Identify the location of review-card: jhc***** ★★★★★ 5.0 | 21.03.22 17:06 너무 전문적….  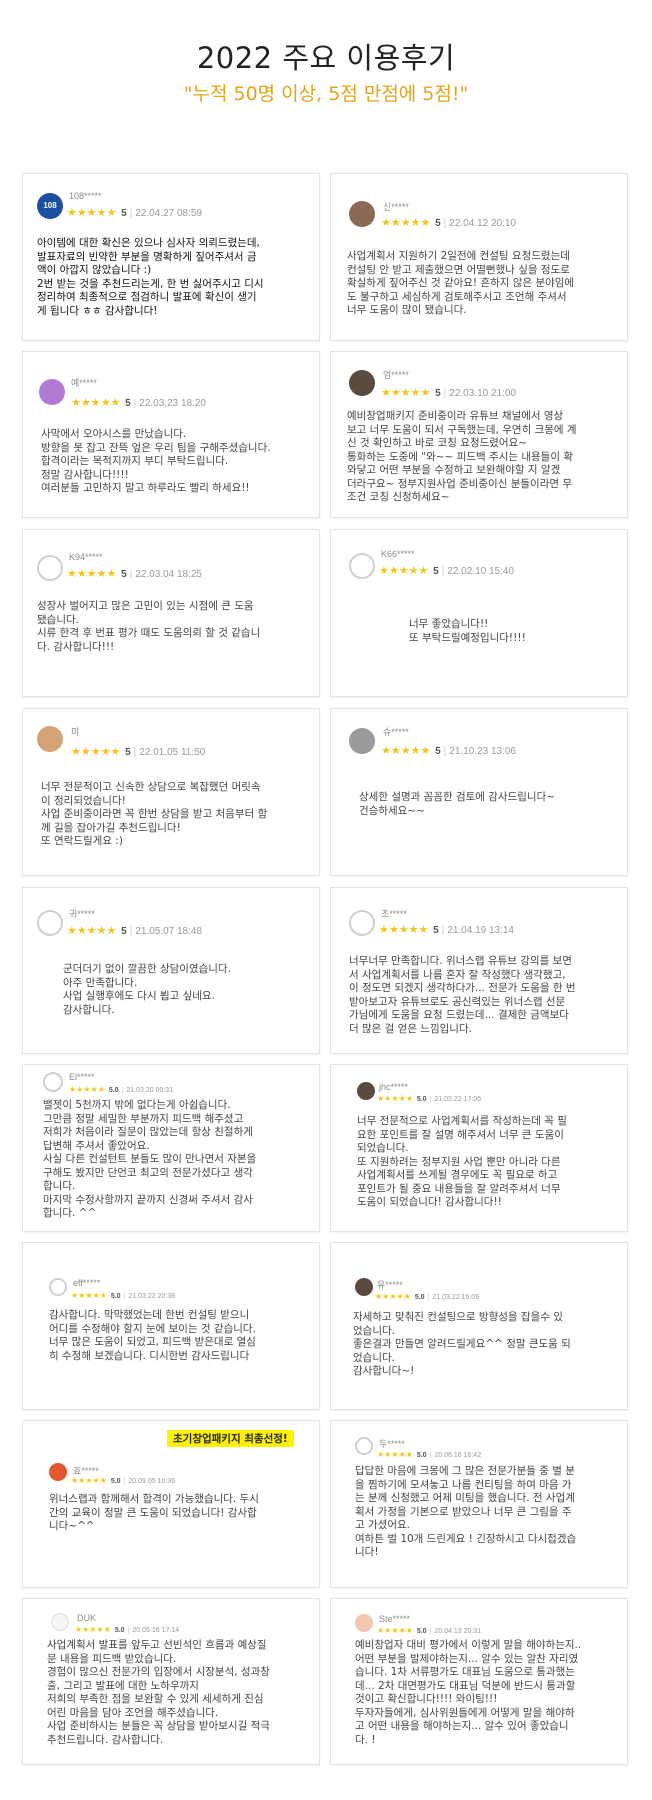
(479, 1148).